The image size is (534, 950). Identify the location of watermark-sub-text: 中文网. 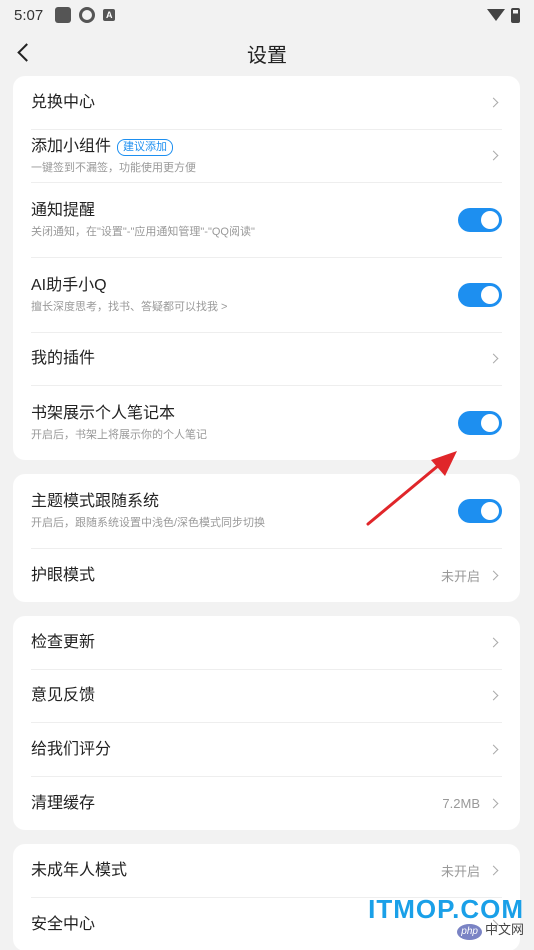
(504, 929).